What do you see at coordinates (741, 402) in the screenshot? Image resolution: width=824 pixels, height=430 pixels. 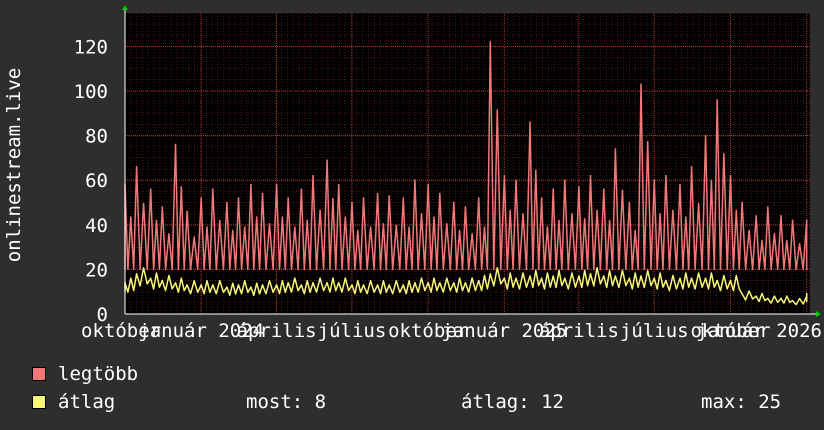 I see `stat-maximum: max: 25` at bounding box center [741, 402].